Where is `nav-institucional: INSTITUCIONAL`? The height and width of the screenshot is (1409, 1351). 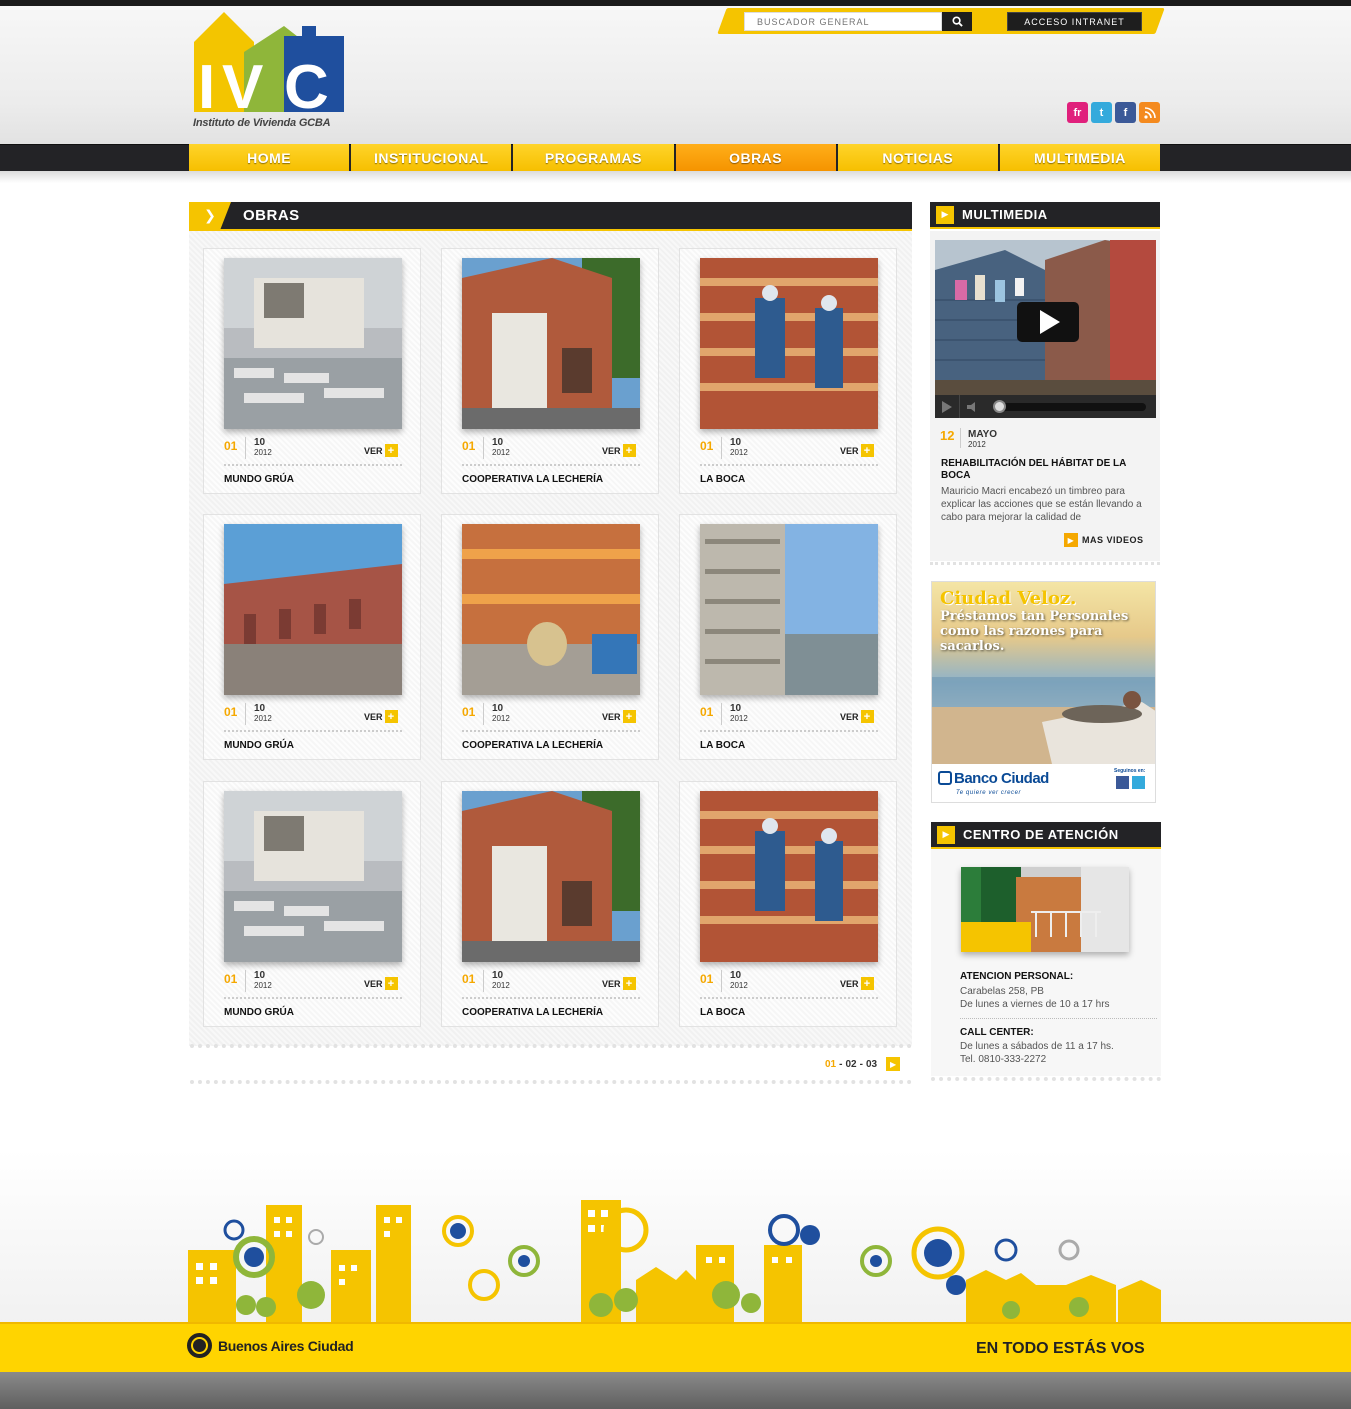
nav-institucional: INSTITUCIONAL is located at coordinates (431, 157).